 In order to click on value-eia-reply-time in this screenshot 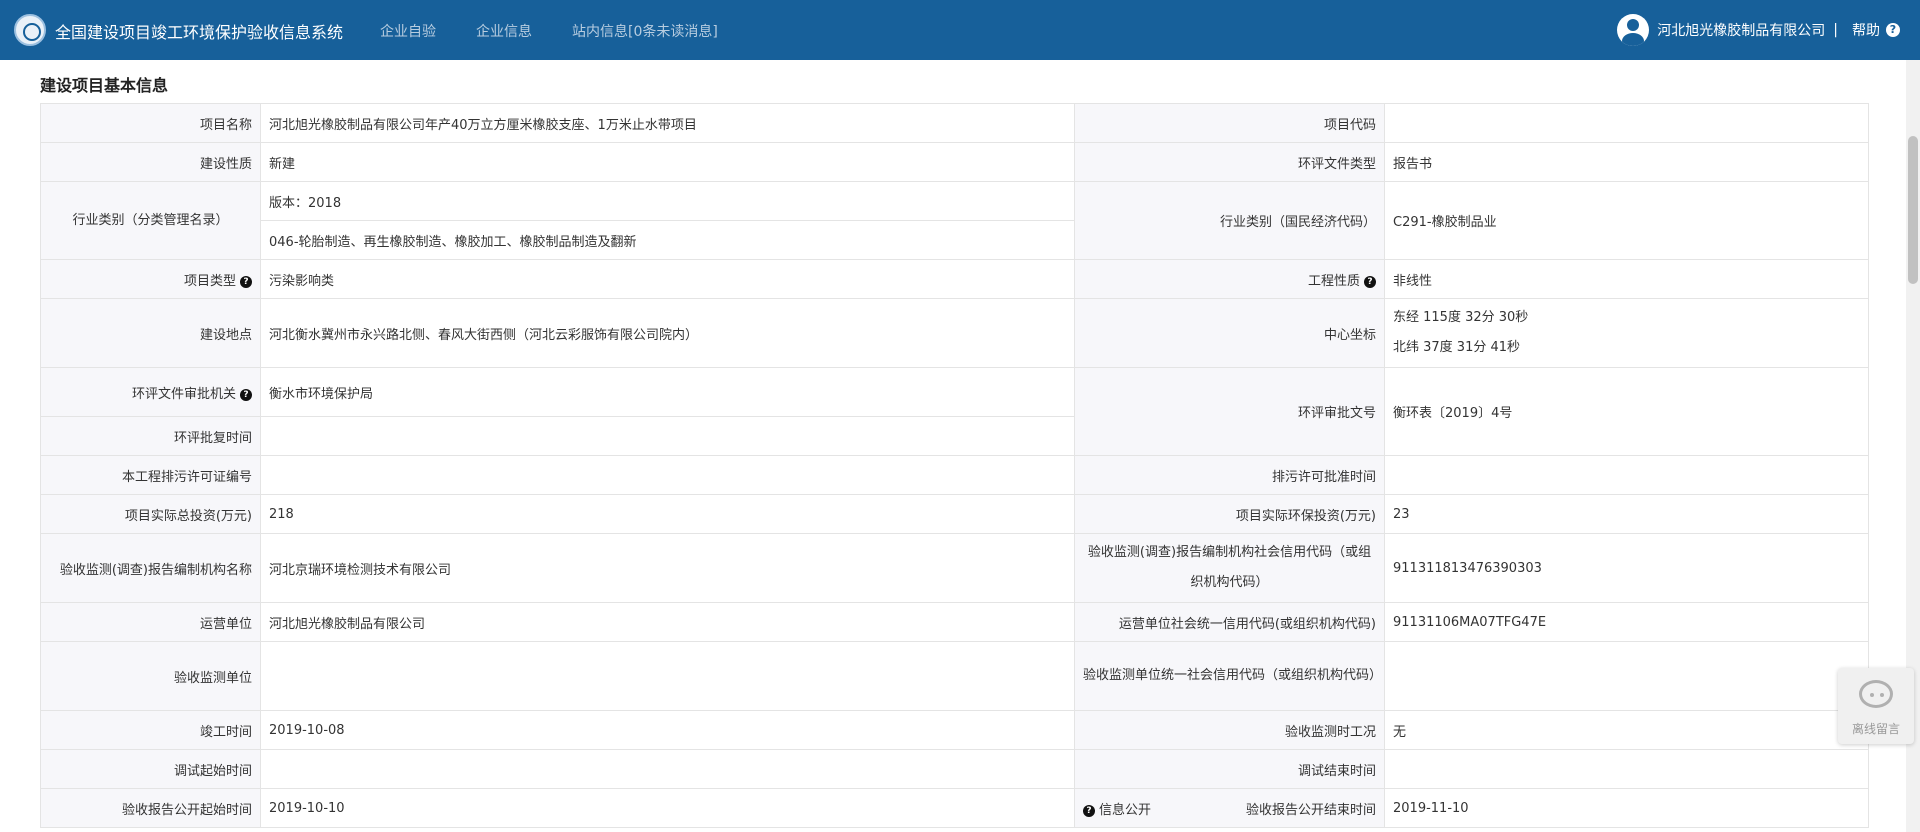, I will do `click(667, 436)`.